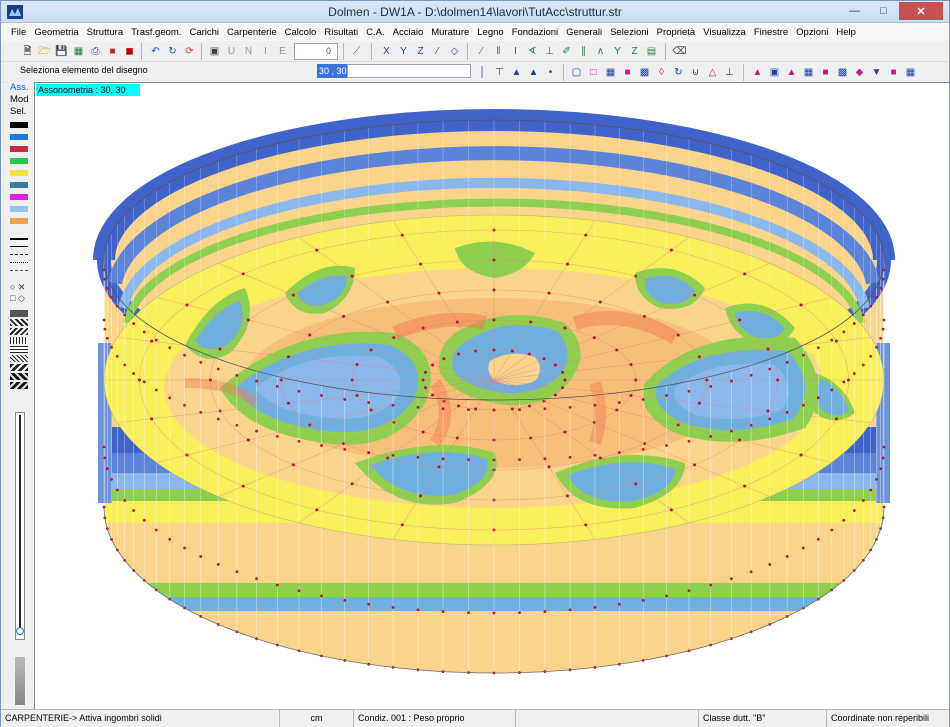 The height and width of the screenshot is (727, 950). I want to click on solid-icon-3: ▲, so click(791, 72).